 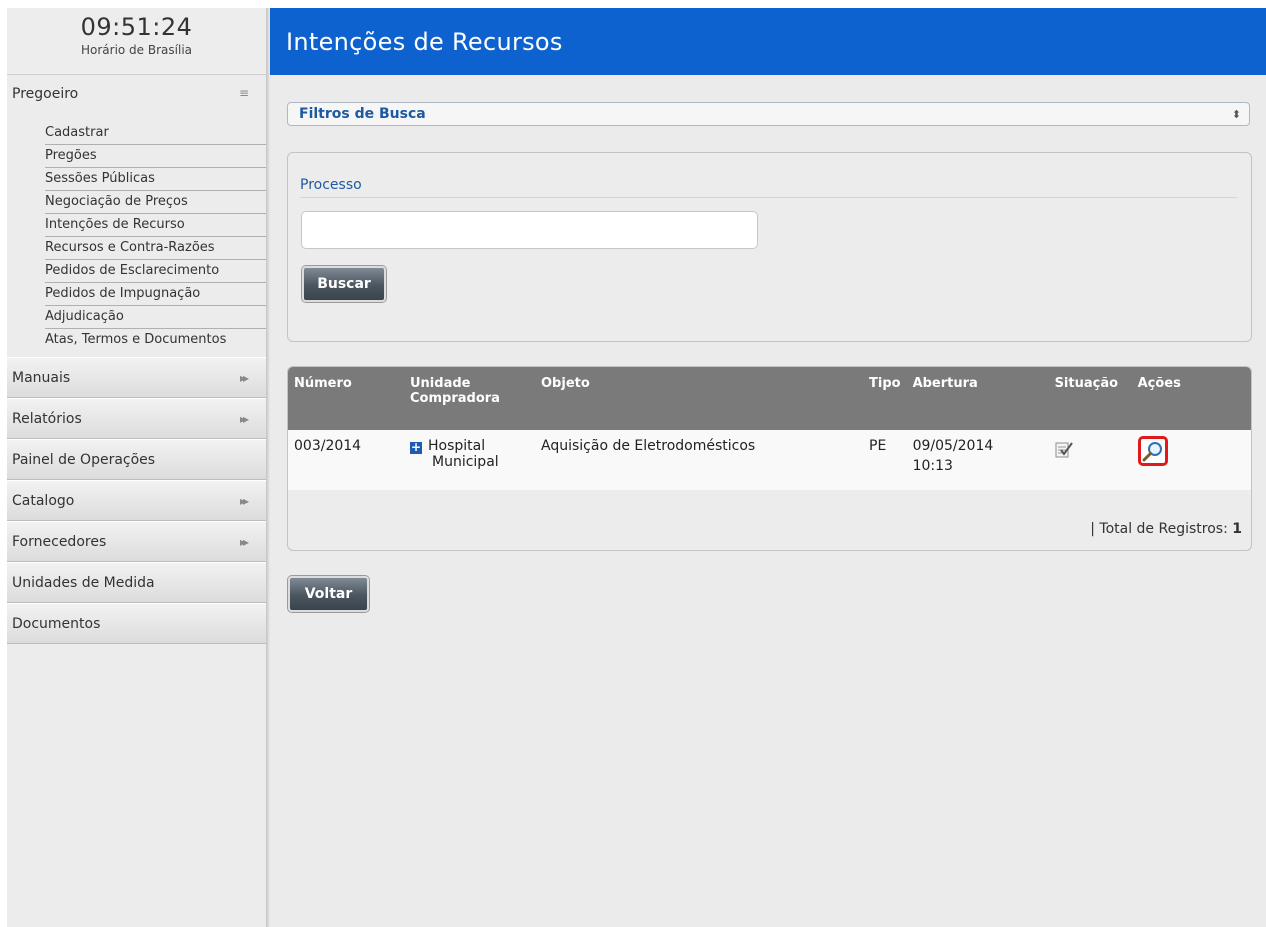 What do you see at coordinates (945, 383) in the screenshot?
I see `col-abertura: Abertura` at bounding box center [945, 383].